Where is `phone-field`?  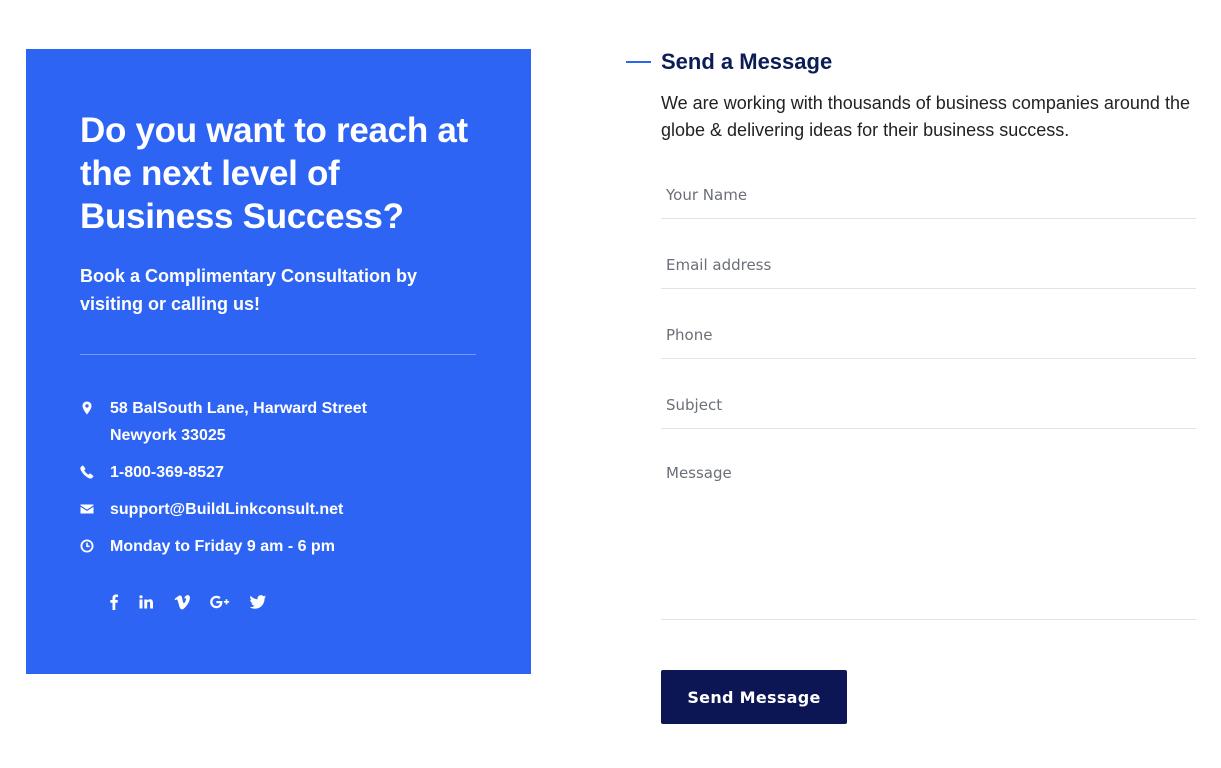
phone-field is located at coordinates (928, 335).